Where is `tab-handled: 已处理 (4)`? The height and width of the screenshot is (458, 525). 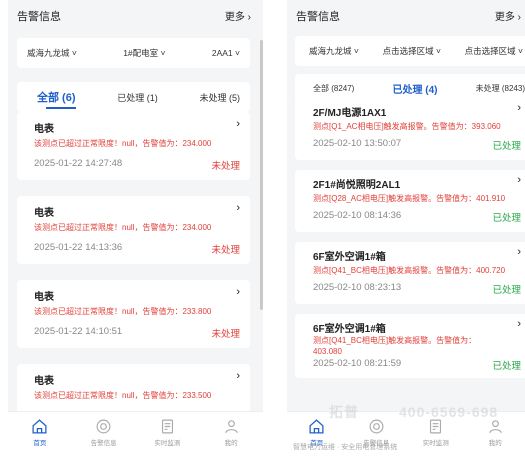
tab-handled: 已处理 (4) is located at coordinates (415, 88).